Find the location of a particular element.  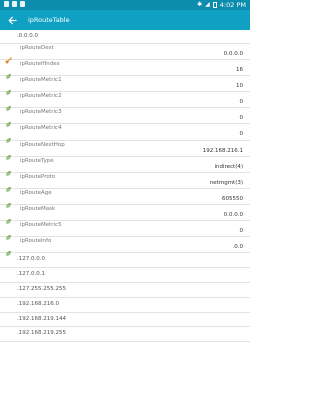

attribute-value: .0.0 is located at coordinates (238, 247).